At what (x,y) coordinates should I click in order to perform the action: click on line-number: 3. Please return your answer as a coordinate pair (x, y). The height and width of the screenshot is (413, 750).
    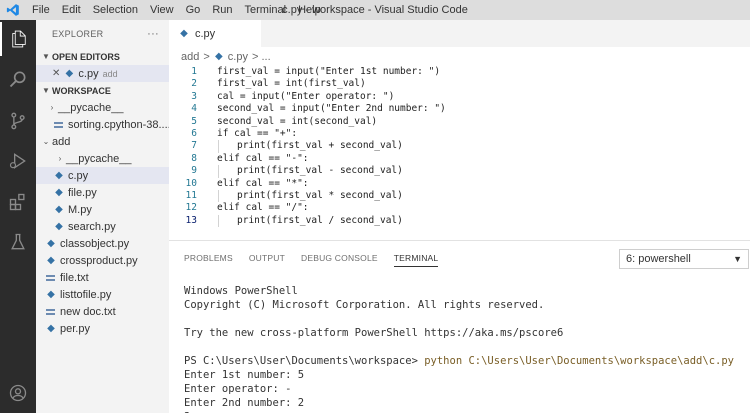
    Looking at the image, I should click on (194, 96).